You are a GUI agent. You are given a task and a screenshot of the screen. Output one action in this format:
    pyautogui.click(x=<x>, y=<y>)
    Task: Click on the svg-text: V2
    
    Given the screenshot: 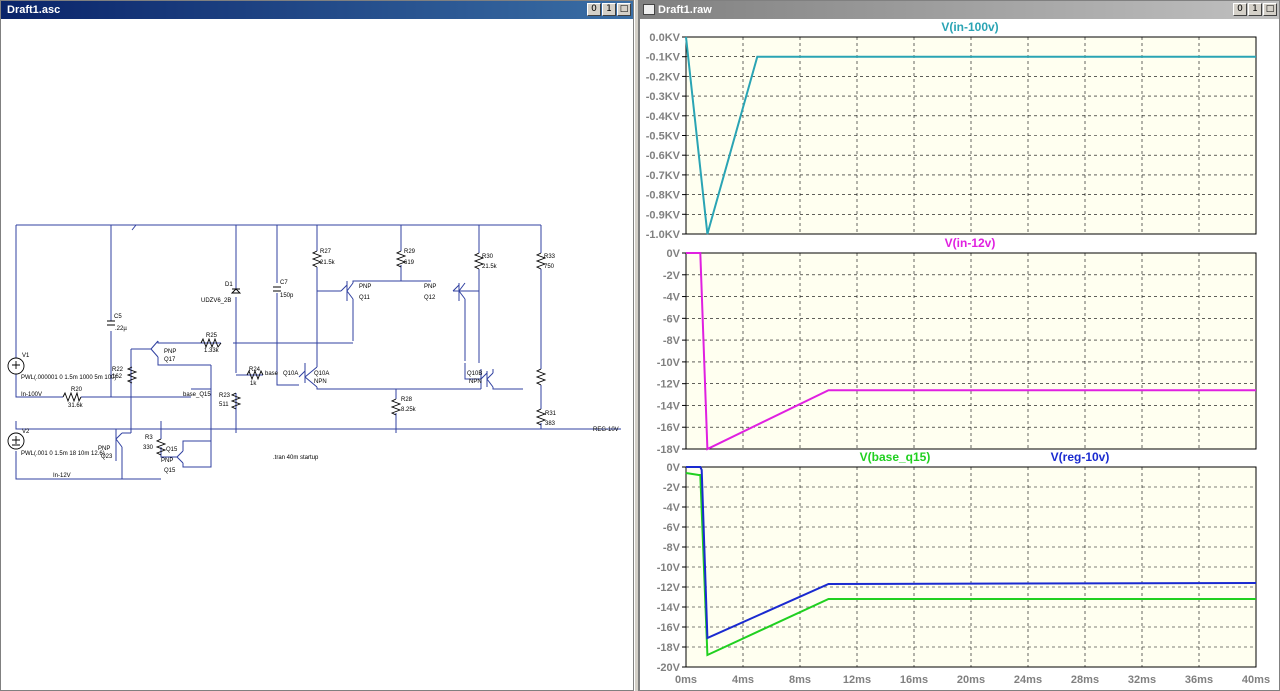 What is the action you would take?
    pyautogui.click(x=26, y=432)
    